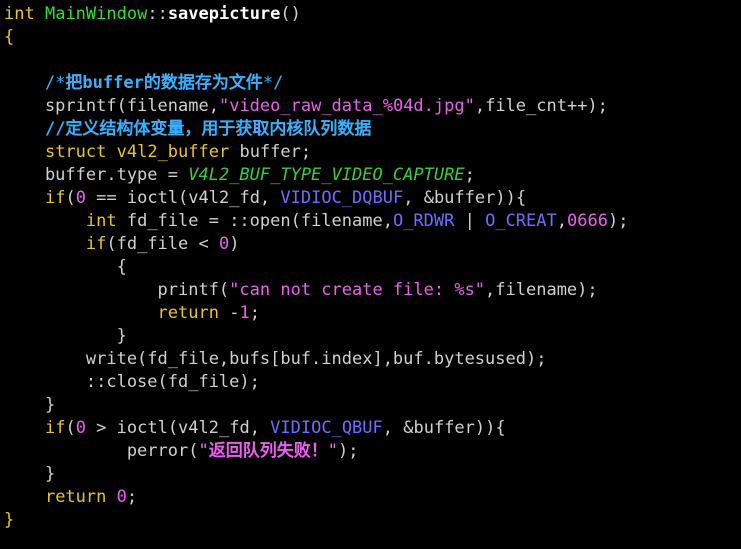  What do you see at coordinates (96, 14) in the screenshot?
I see `code-token: MainWindow` at bounding box center [96, 14].